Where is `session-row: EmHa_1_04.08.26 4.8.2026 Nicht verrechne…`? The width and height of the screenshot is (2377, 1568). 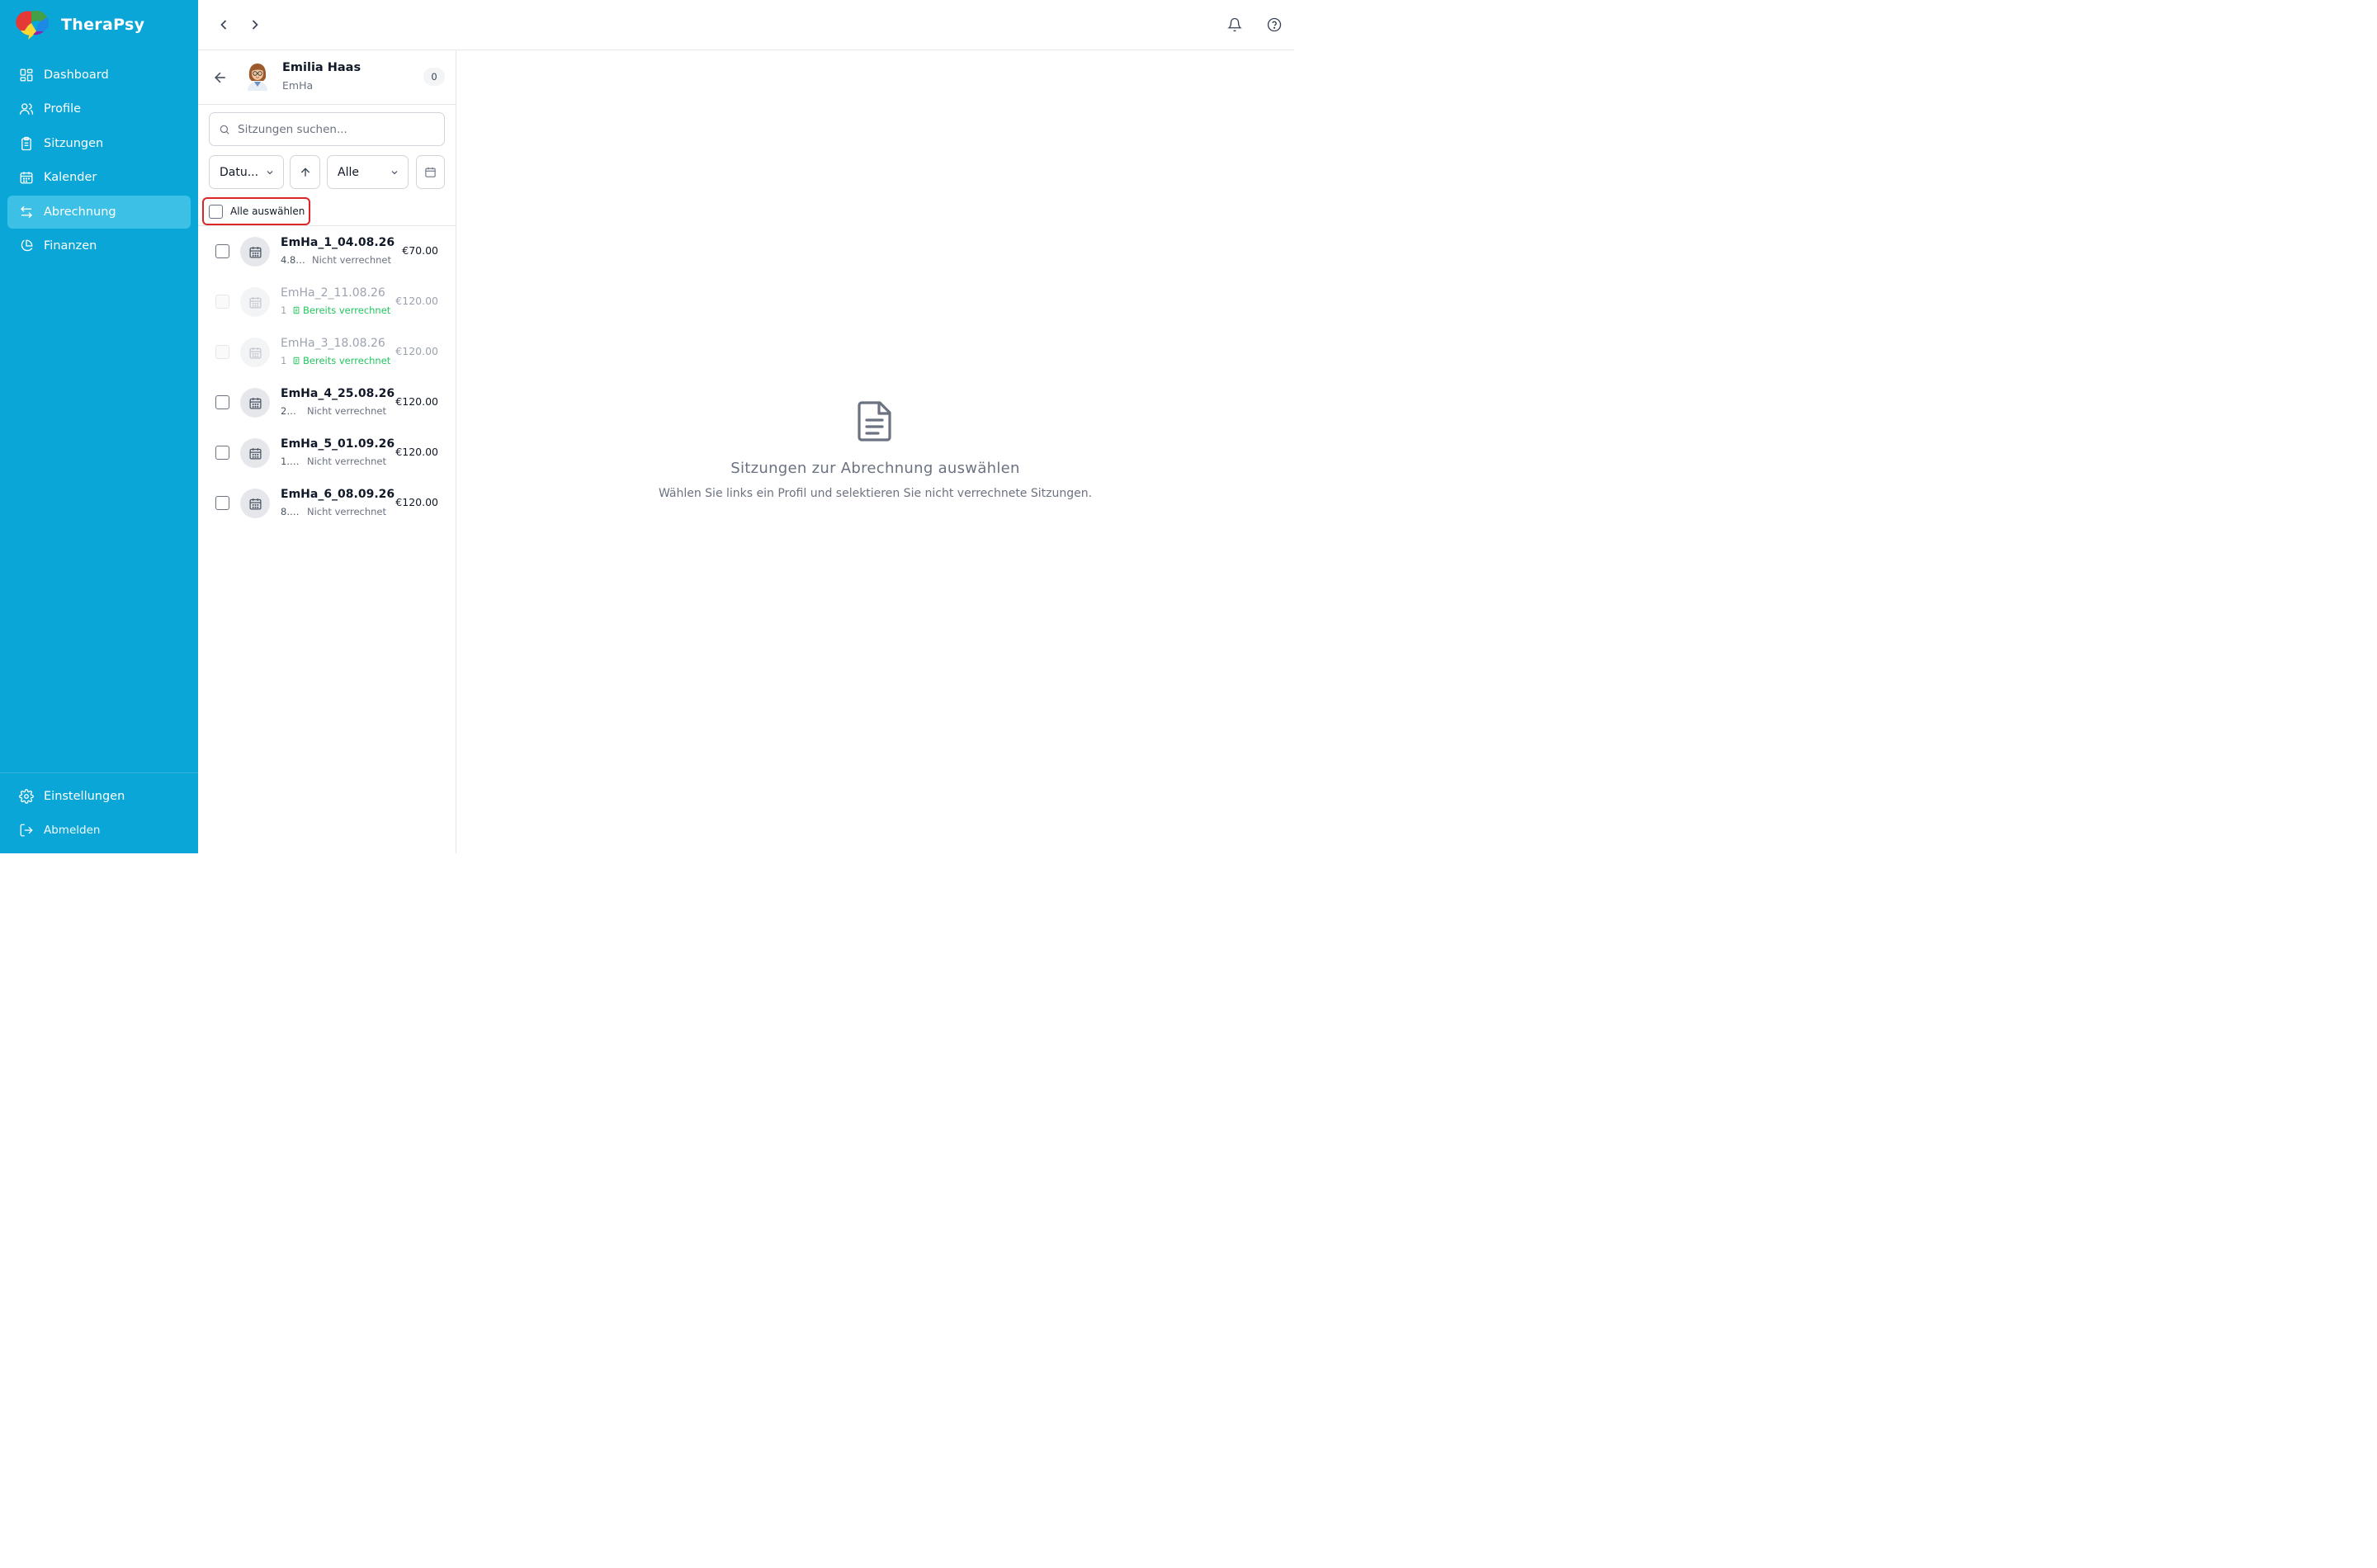
session-row: EmHa_1_04.08.26 4.8.2026 Nicht verrechne… is located at coordinates (327, 251).